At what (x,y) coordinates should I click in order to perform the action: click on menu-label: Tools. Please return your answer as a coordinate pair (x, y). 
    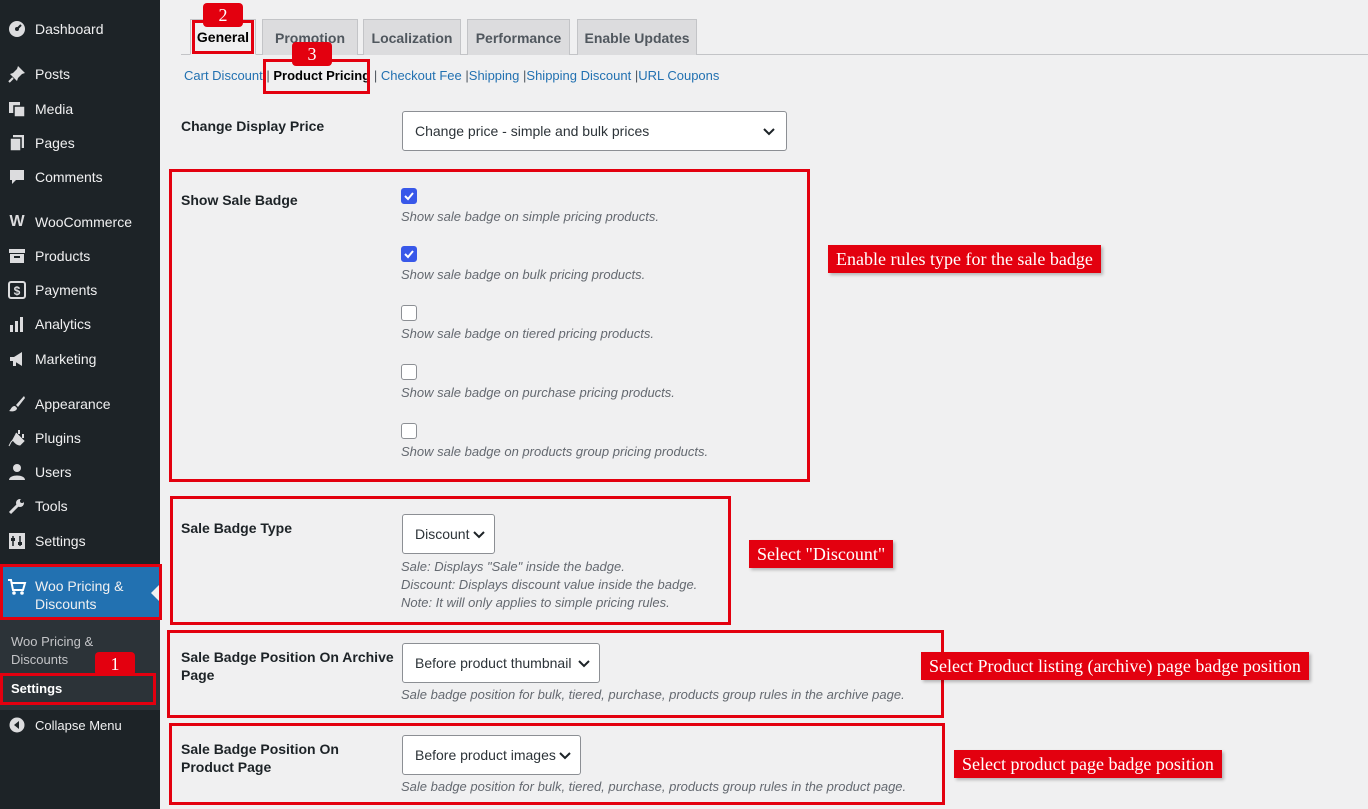
    Looking at the image, I should click on (51, 506).